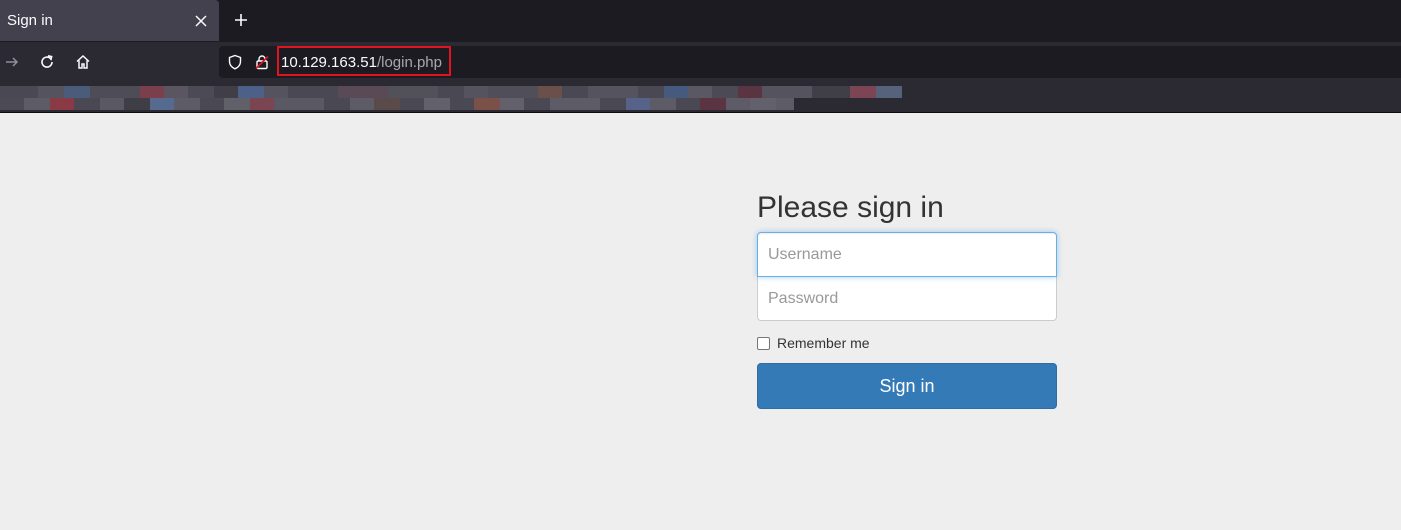 This screenshot has width=1401, height=530. I want to click on redacted-bookmarks, so click(454, 98).